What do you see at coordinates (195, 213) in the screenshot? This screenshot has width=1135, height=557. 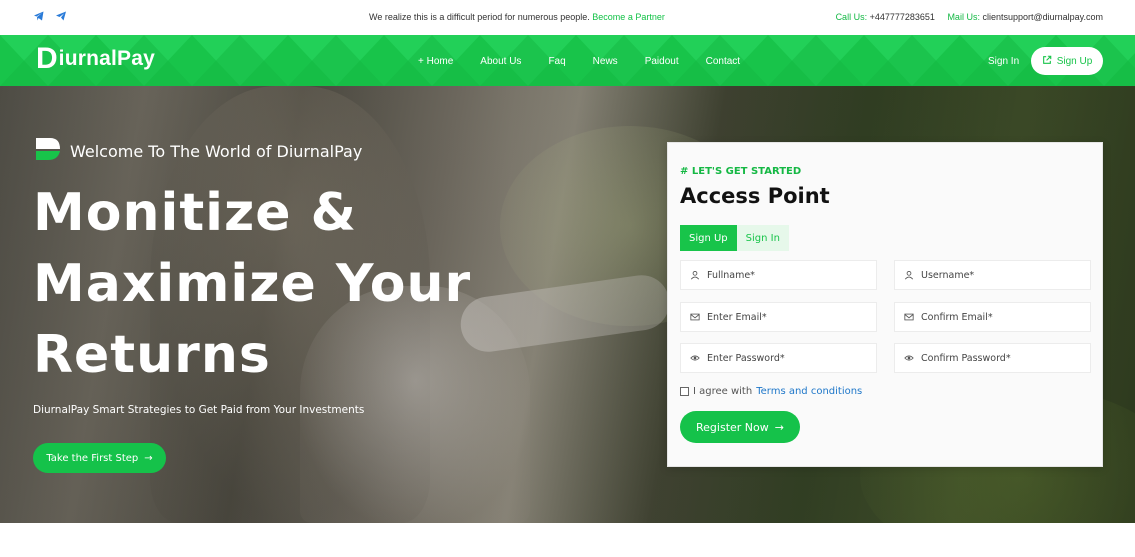 I see `headline-line-1: Monitize &` at bounding box center [195, 213].